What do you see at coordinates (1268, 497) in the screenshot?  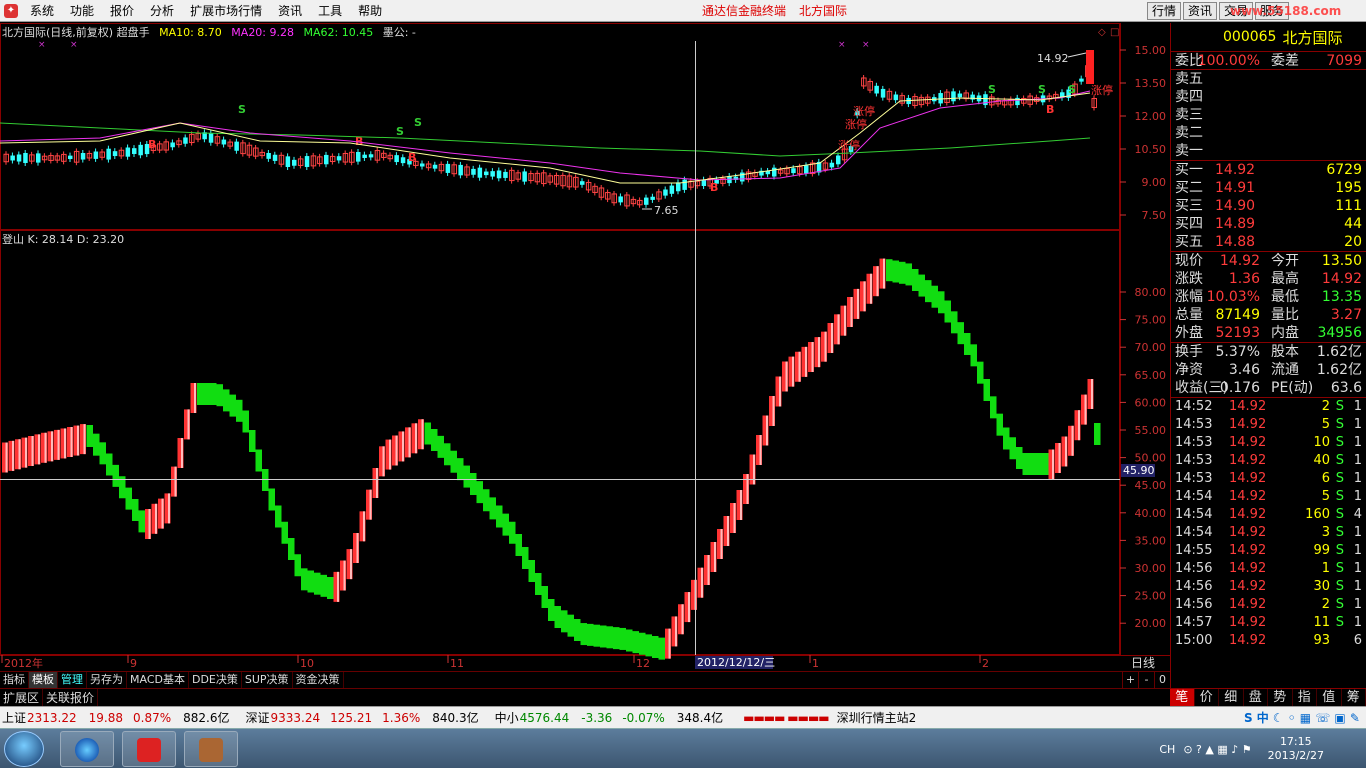 I see `tick-row: 14:54 14.92 5 S 1` at bounding box center [1268, 497].